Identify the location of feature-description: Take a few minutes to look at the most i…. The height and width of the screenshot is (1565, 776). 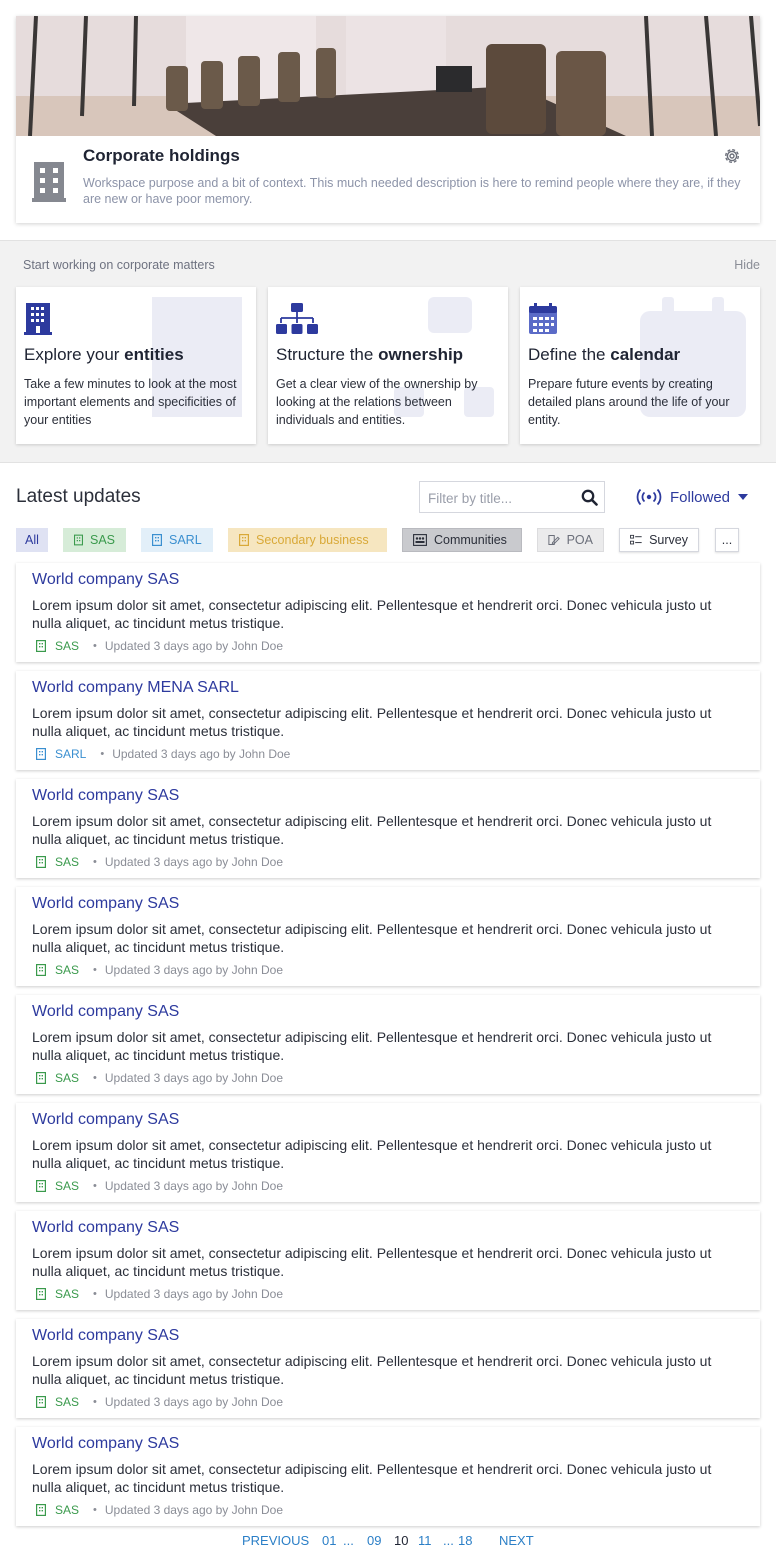
(130, 402).